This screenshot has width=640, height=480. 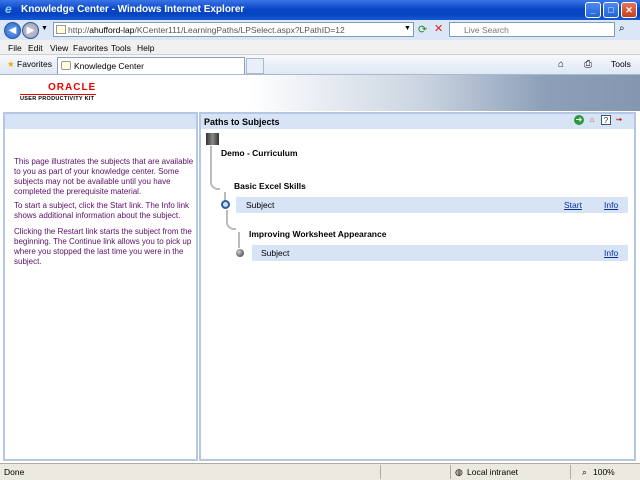 What do you see at coordinates (14, 472) in the screenshot?
I see `status-text: Done` at bounding box center [14, 472].